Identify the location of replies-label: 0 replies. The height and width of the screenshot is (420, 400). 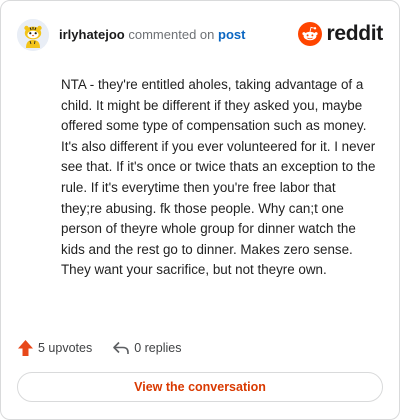
(158, 348).